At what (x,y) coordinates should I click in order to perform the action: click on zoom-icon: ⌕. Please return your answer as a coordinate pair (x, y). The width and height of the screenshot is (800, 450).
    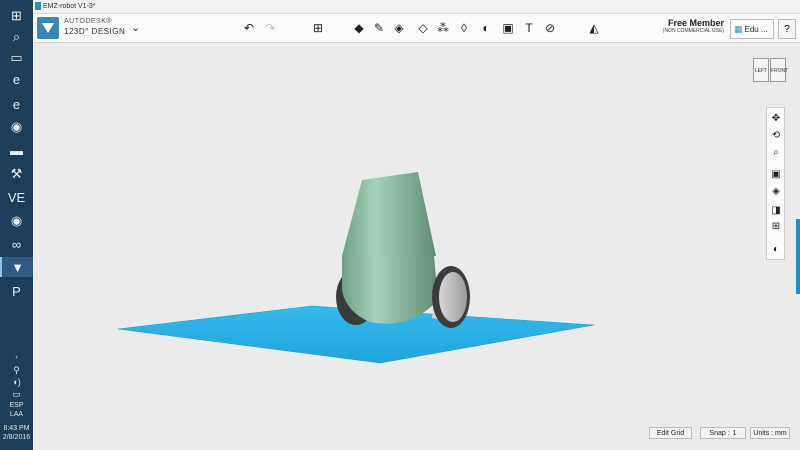
    Looking at the image, I should click on (776, 152).